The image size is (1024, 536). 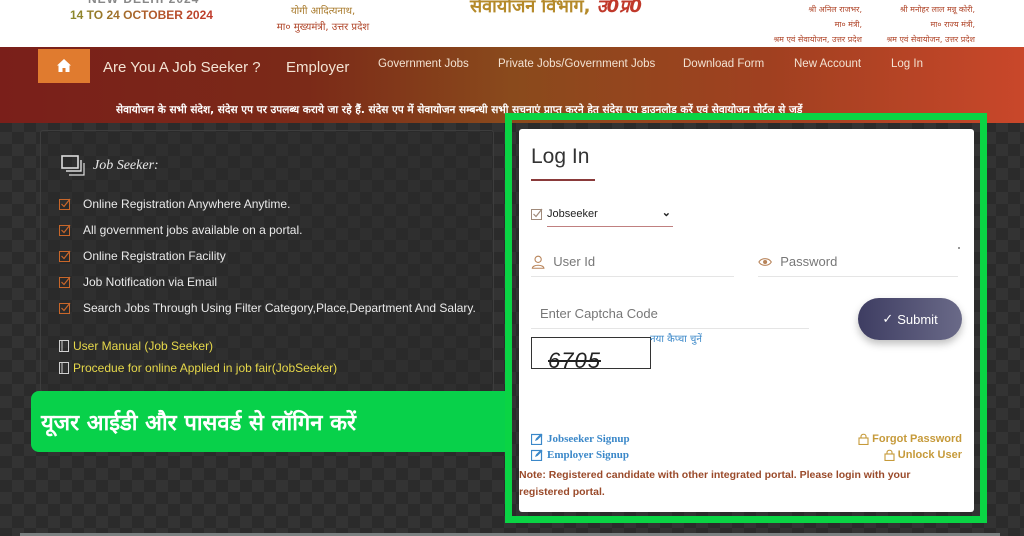 What do you see at coordinates (187, 204) in the screenshot?
I see `feature-text: Online Registration Anywhere Anytime.` at bounding box center [187, 204].